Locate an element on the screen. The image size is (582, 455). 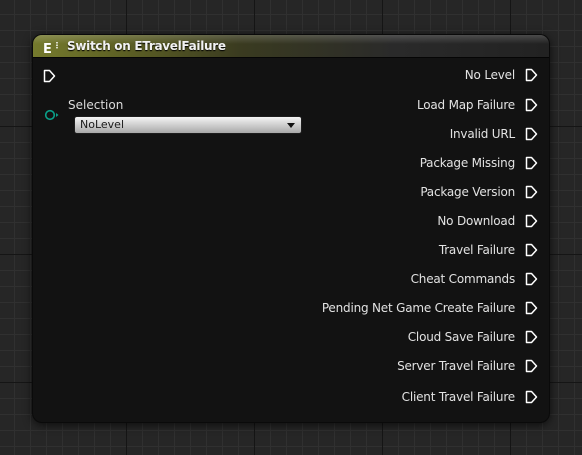
exec-output-pin: Cloud Save Failure is located at coordinates (415, 337).